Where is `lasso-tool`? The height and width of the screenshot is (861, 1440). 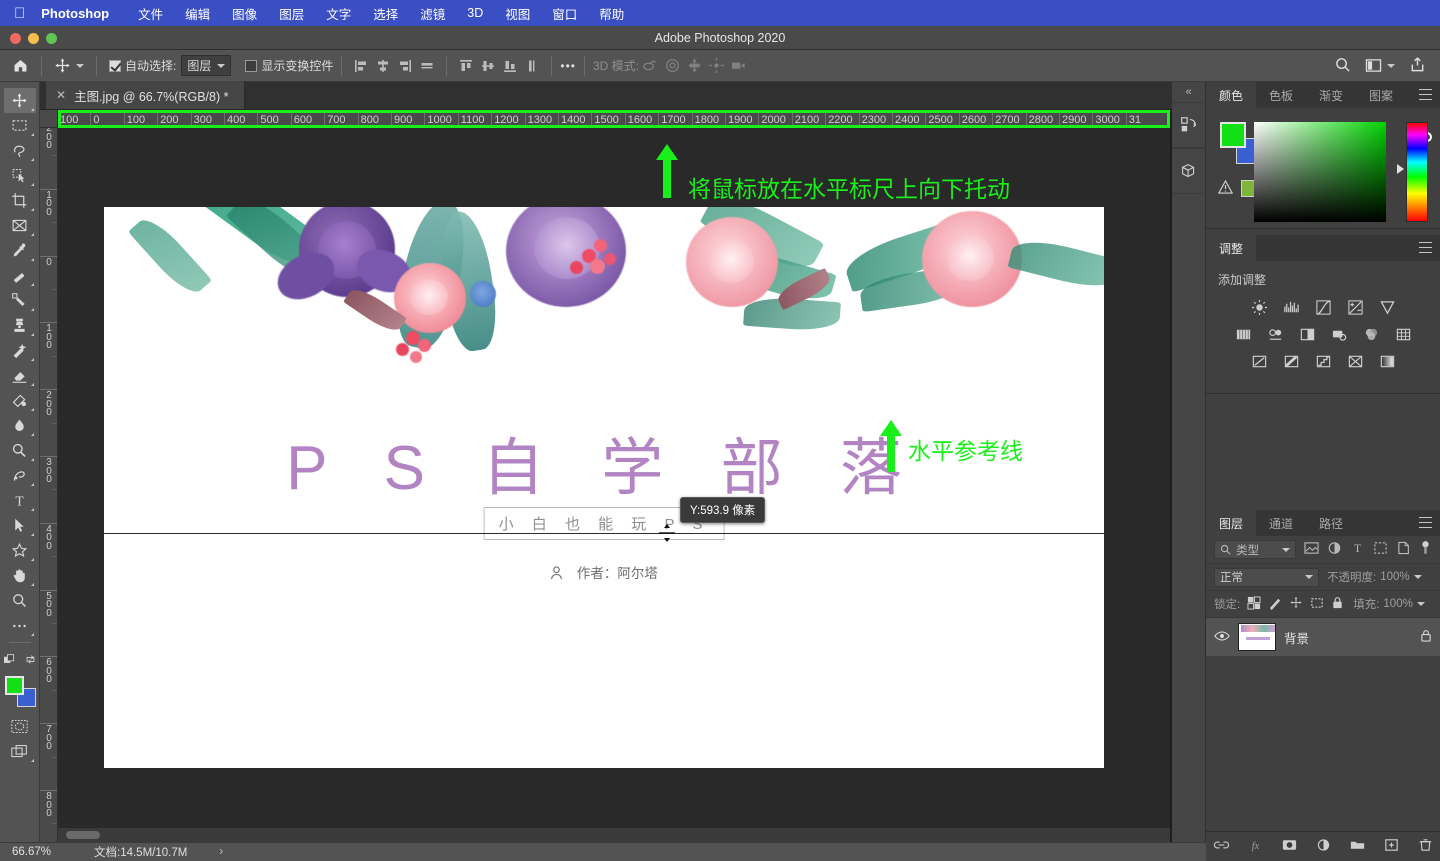
lasso-tool is located at coordinates (20, 150).